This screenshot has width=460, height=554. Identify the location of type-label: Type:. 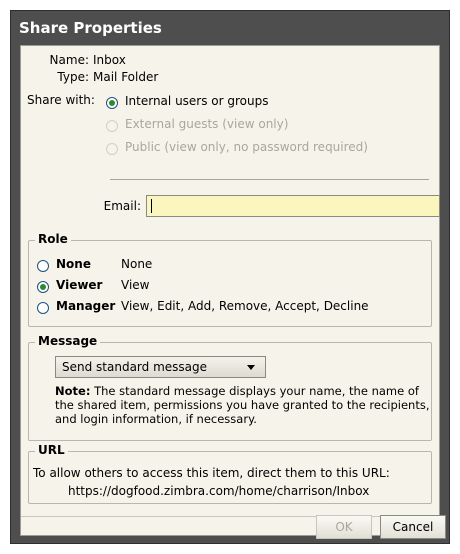
(73, 77).